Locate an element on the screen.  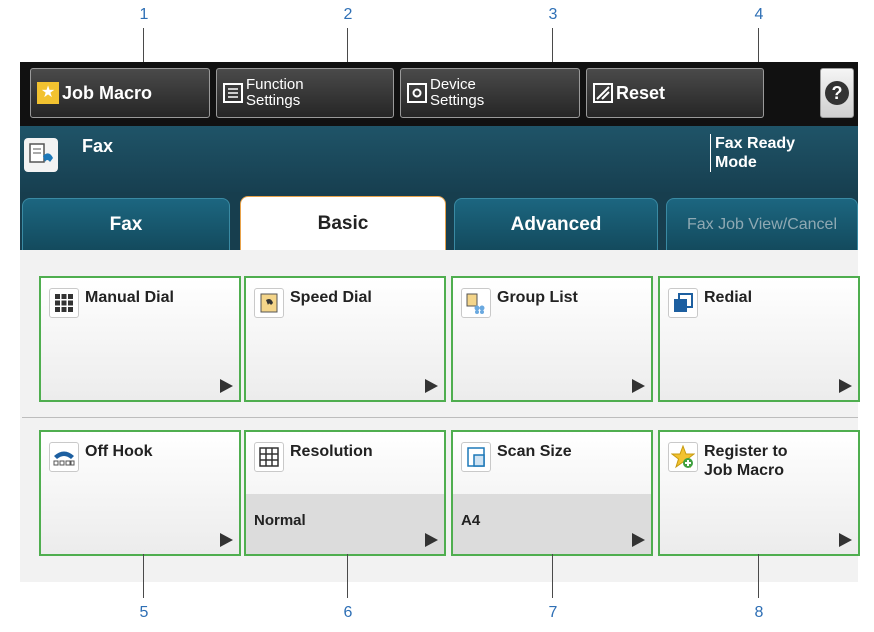
help-button: ? is located at coordinates (837, 93).